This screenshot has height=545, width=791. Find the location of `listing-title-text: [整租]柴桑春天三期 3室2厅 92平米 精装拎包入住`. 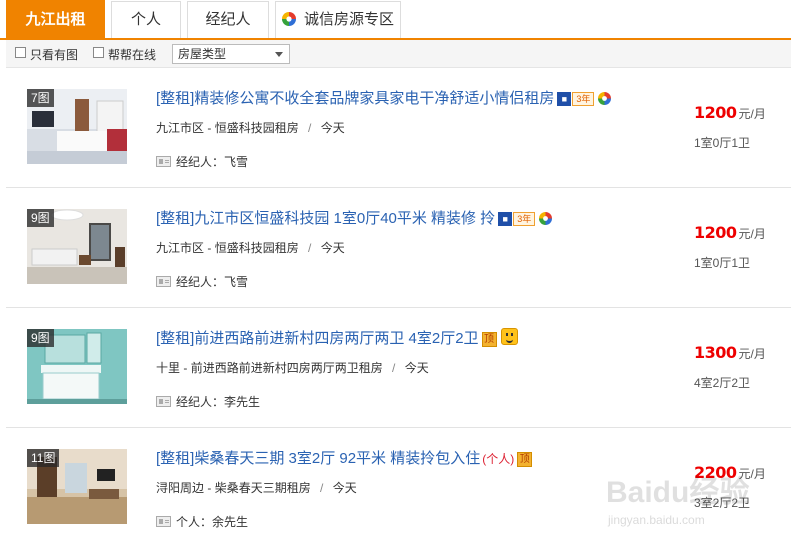

listing-title-text: [整租]柴桑春天三期 3室2厅 92平米 精装拎包入住 is located at coordinates (318, 458).